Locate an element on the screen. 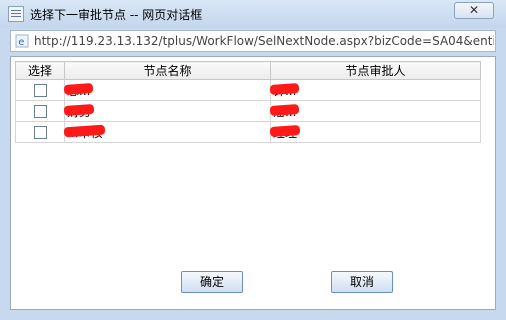  header-node-name: 节点名称 is located at coordinates (167, 70).